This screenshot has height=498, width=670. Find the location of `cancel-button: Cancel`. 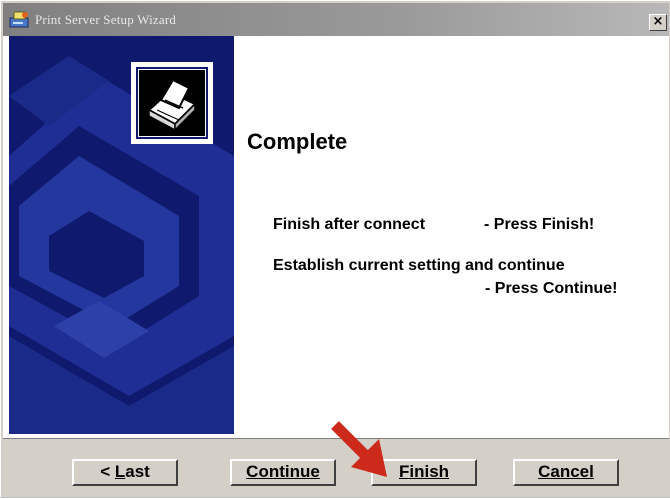

cancel-button: Cancel is located at coordinates (566, 472).